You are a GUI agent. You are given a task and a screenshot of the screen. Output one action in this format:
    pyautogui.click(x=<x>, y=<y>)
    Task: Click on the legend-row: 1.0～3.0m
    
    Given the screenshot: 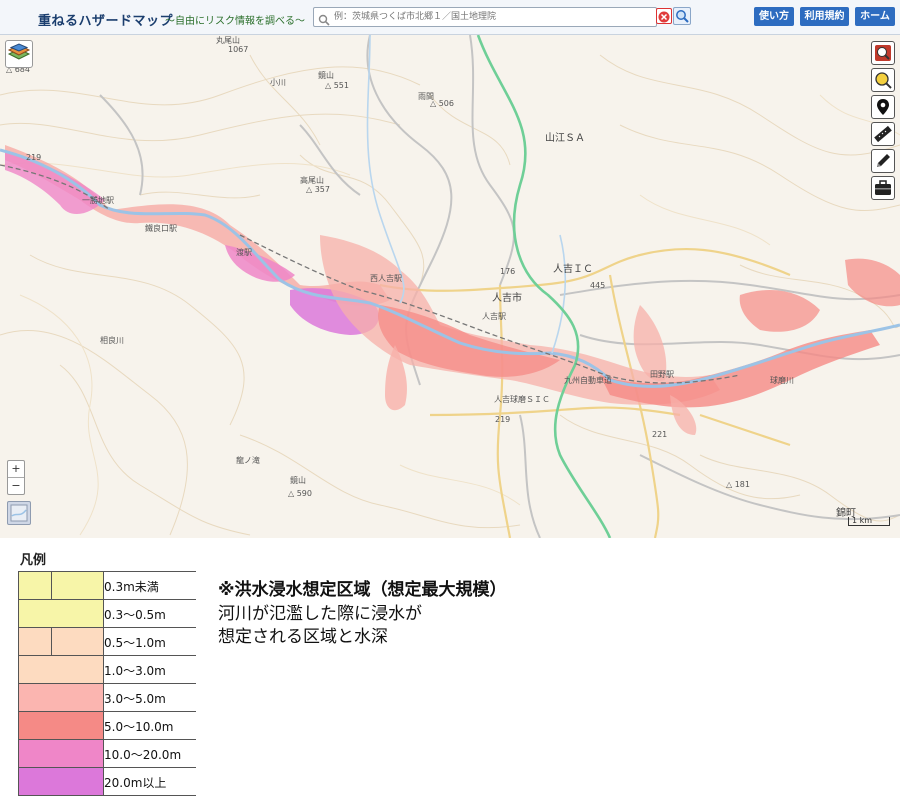 What is the action you would take?
    pyautogui.click(x=107, y=670)
    